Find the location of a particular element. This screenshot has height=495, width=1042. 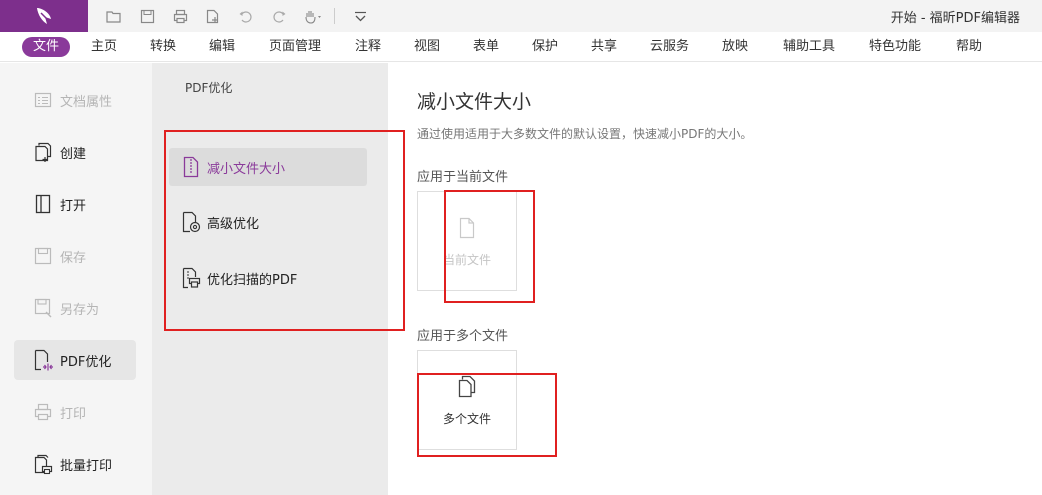

print-icon is located at coordinates (180, 16).